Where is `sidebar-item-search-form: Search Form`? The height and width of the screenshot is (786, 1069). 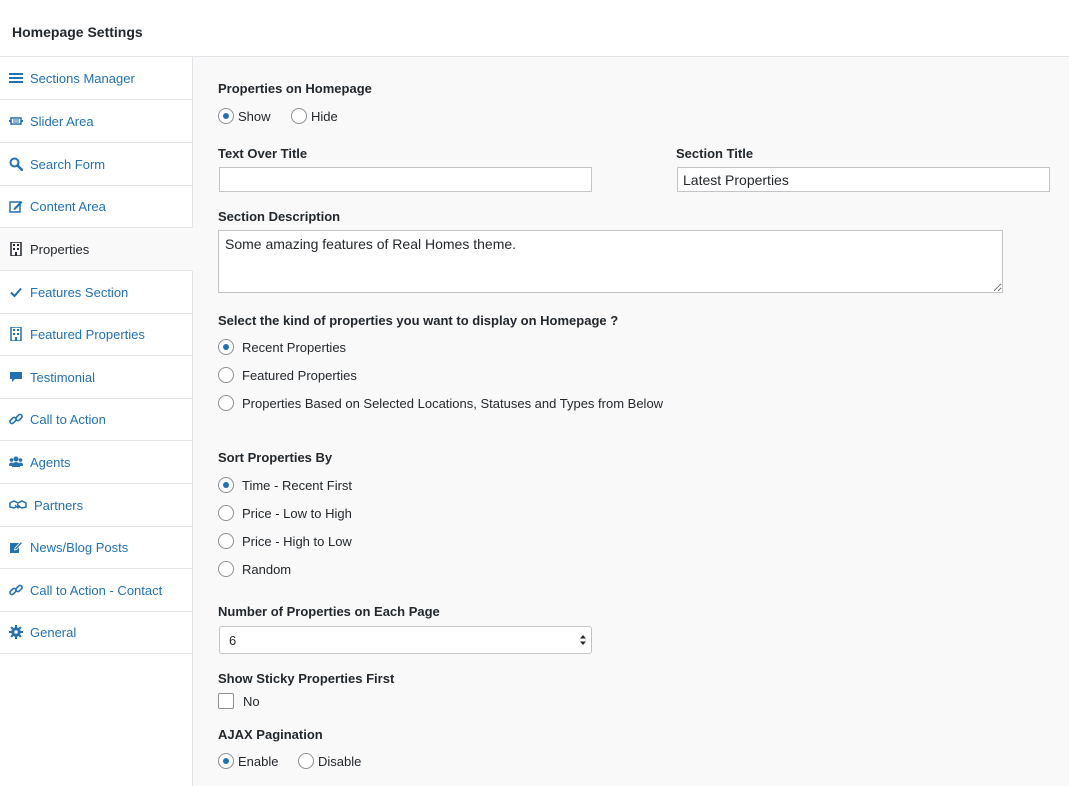 sidebar-item-search-form: Search Form is located at coordinates (96, 164).